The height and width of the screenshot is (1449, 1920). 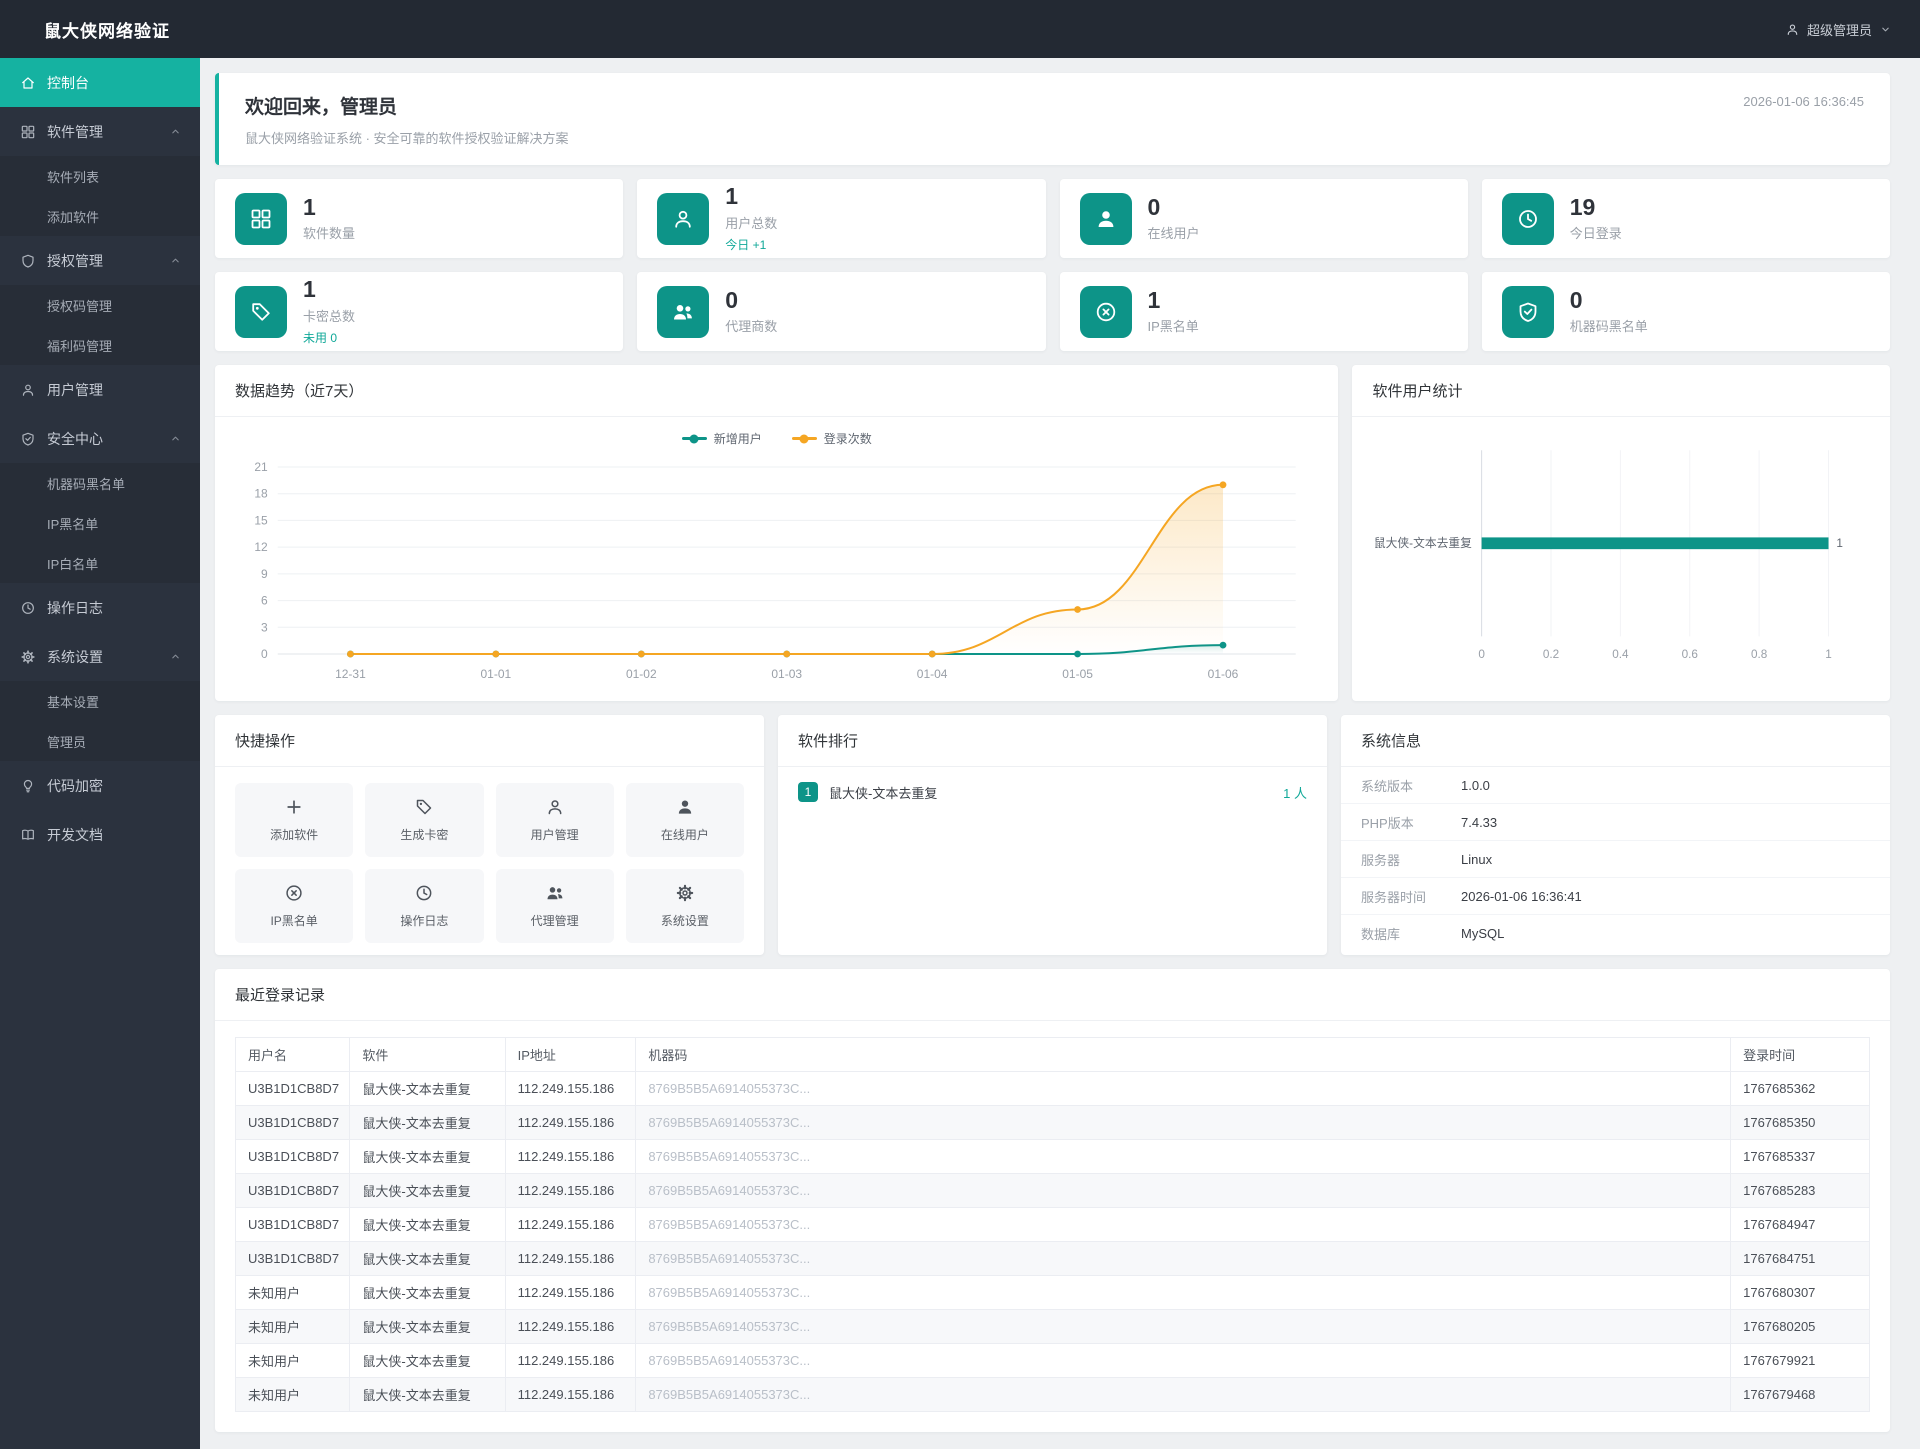 What do you see at coordinates (100, 741) in the screenshot?
I see `sidebar-item-administrators: 管理员` at bounding box center [100, 741].